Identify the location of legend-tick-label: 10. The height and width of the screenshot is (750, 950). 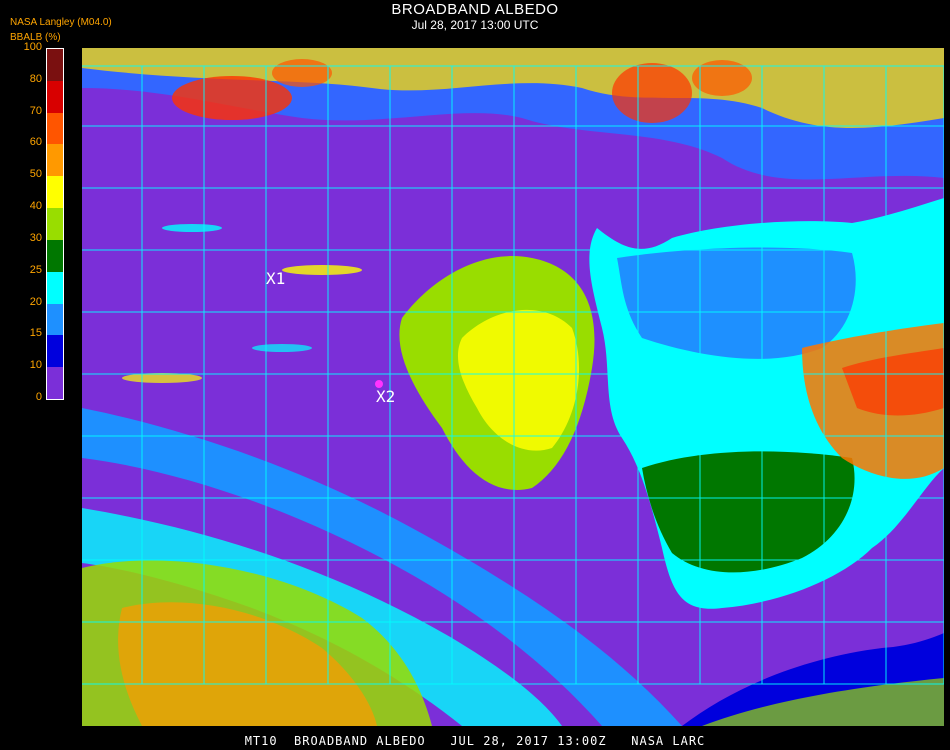
(35, 365).